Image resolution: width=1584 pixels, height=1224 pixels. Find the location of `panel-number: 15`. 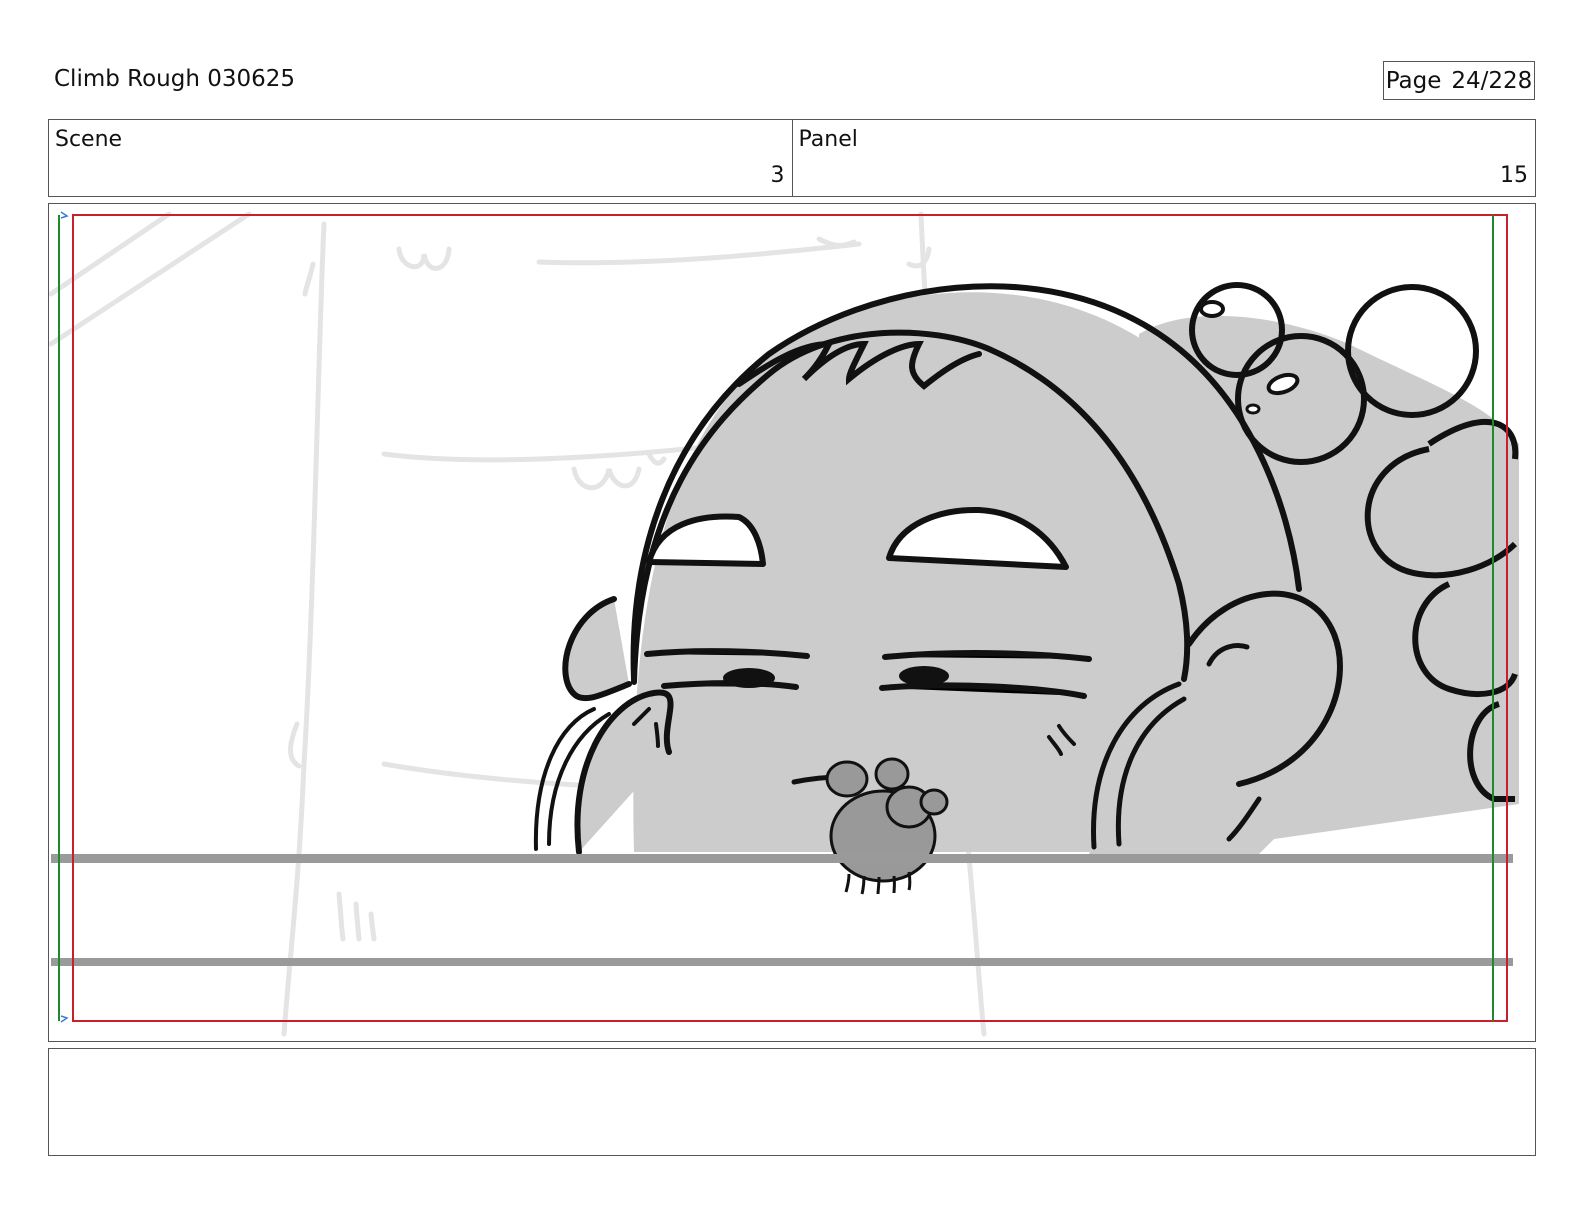

panel-number: 15 is located at coordinates (1514, 175).